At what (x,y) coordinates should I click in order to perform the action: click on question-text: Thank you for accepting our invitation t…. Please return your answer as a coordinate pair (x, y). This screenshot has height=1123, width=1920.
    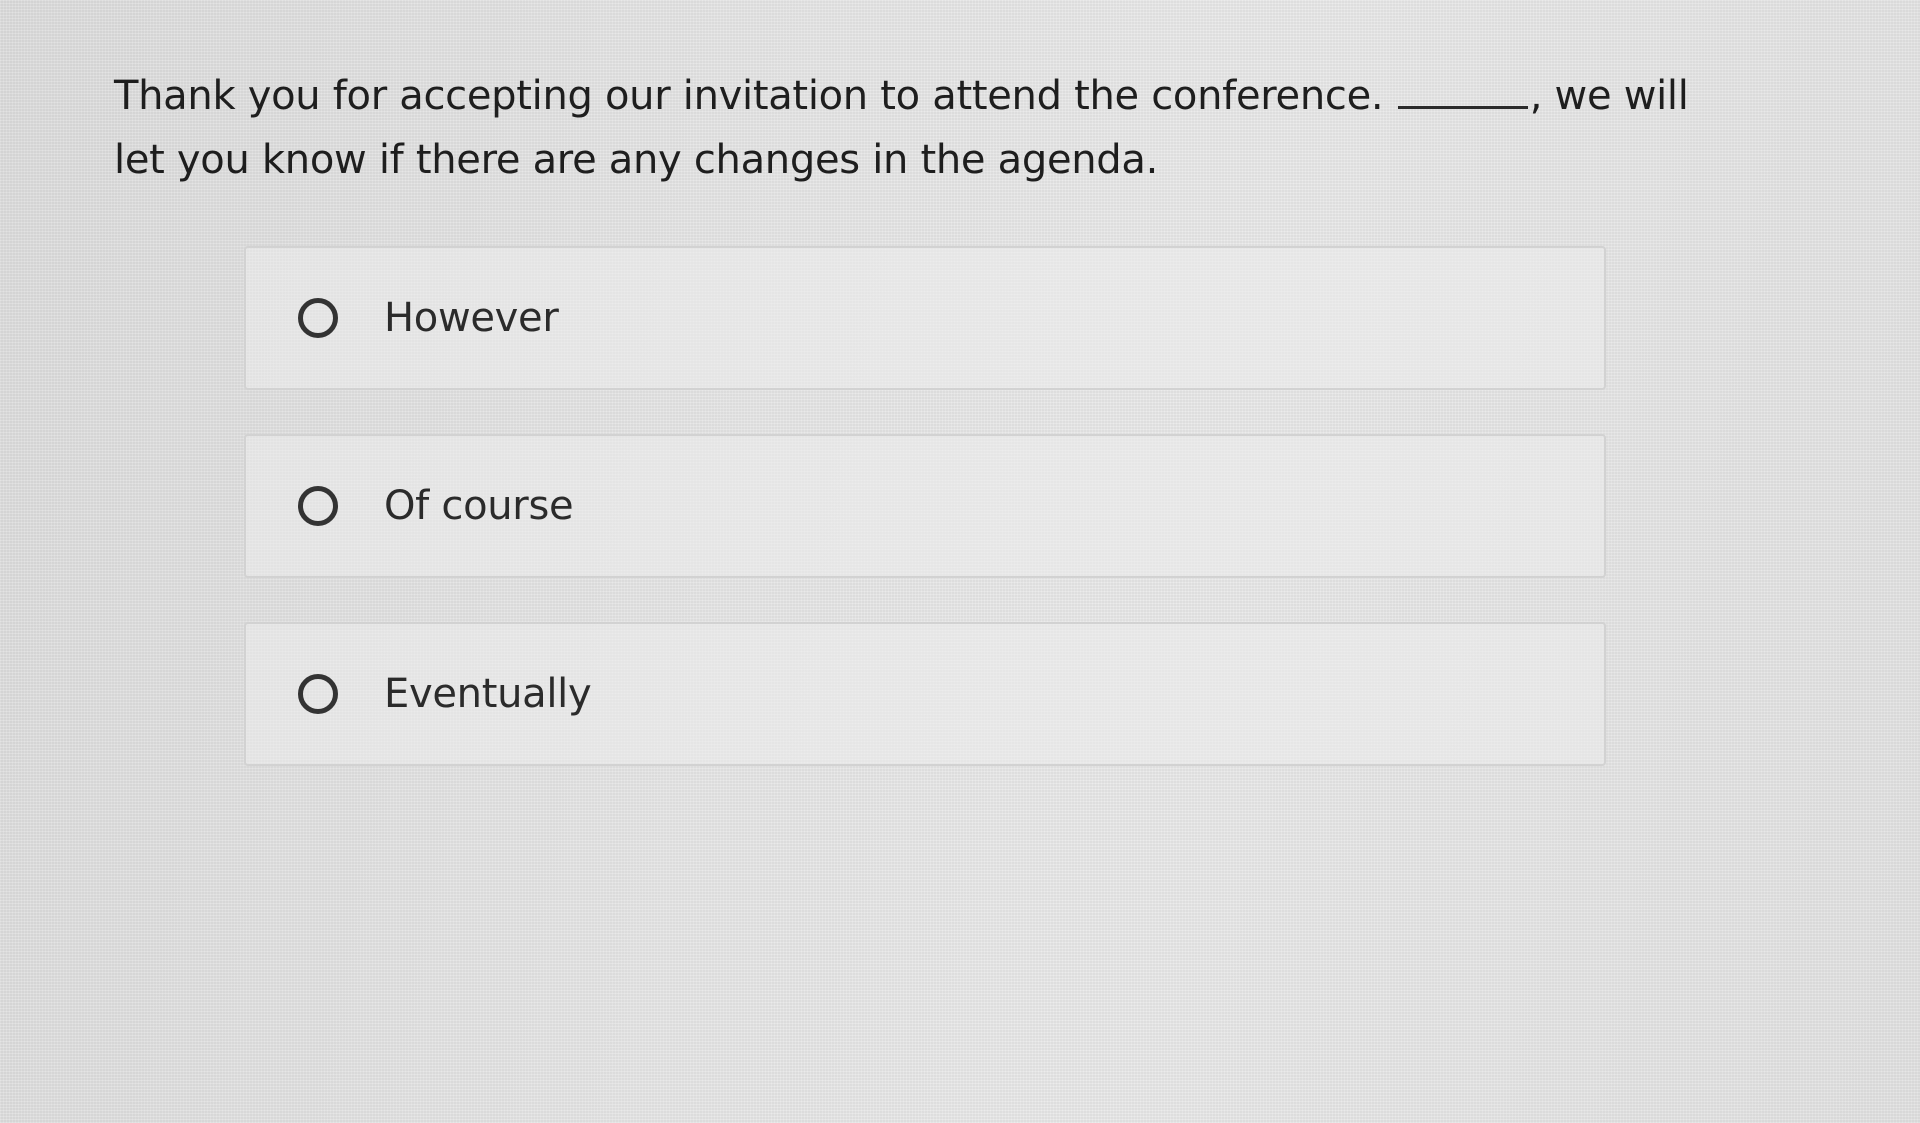
    Looking at the image, I should click on (924, 128).